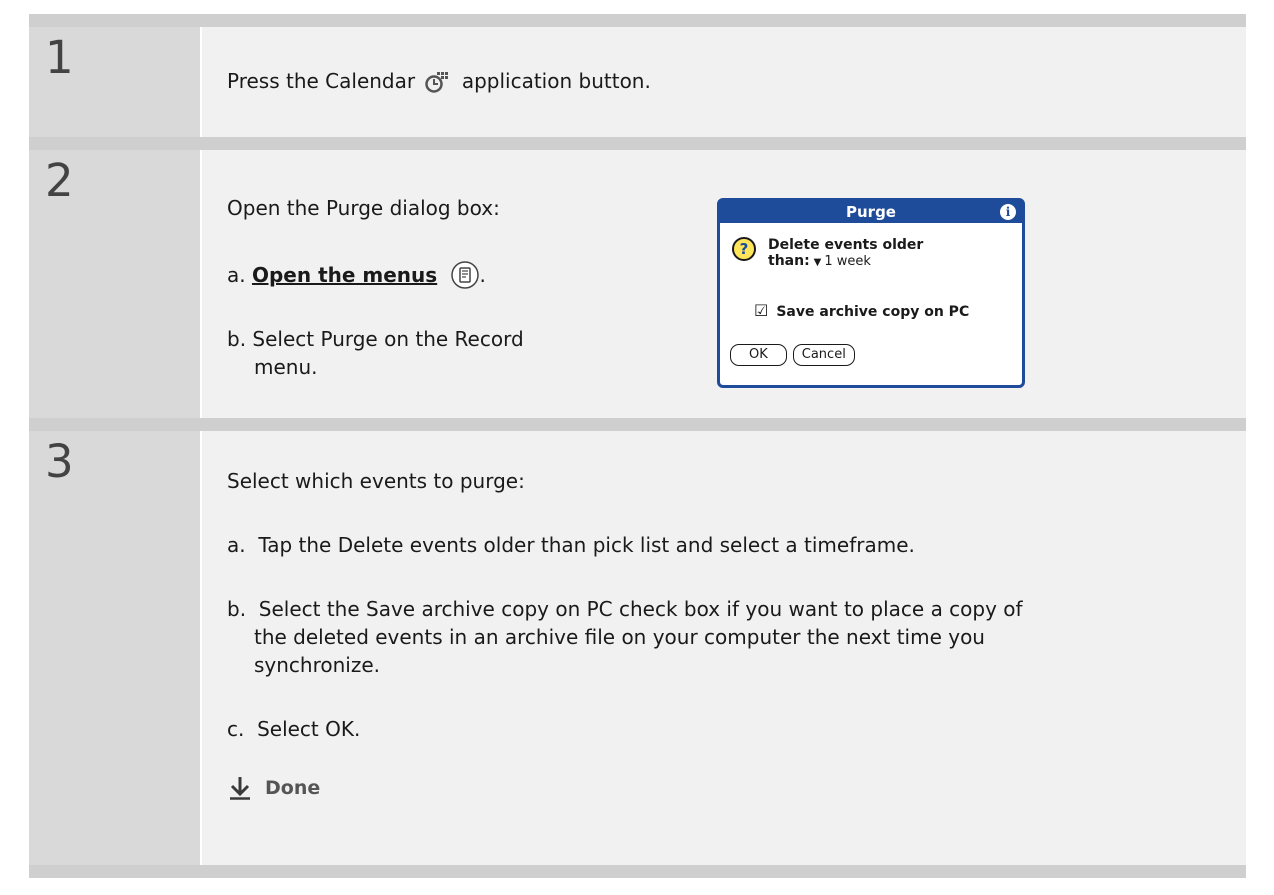  I want to click on dialog-message: Delete events older than: ▼ 1 week, so click(846, 253).